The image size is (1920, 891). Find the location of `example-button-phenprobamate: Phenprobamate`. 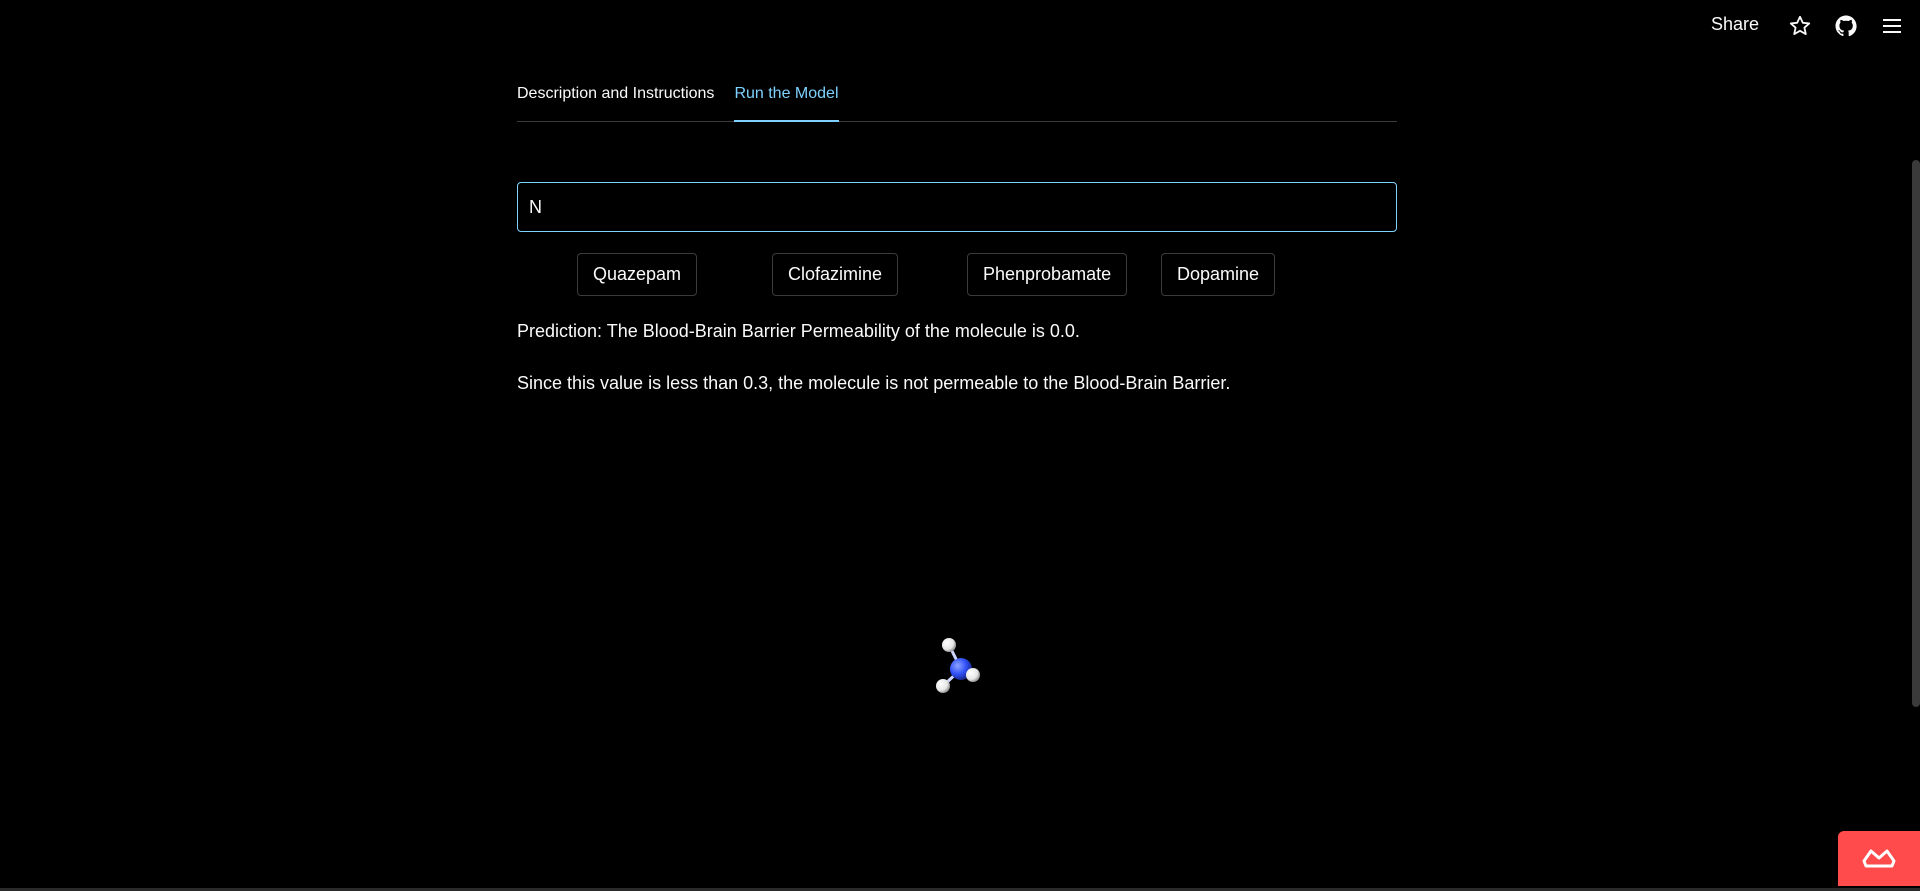

example-button-phenprobamate: Phenprobamate is located at coordinates (1047, 274).